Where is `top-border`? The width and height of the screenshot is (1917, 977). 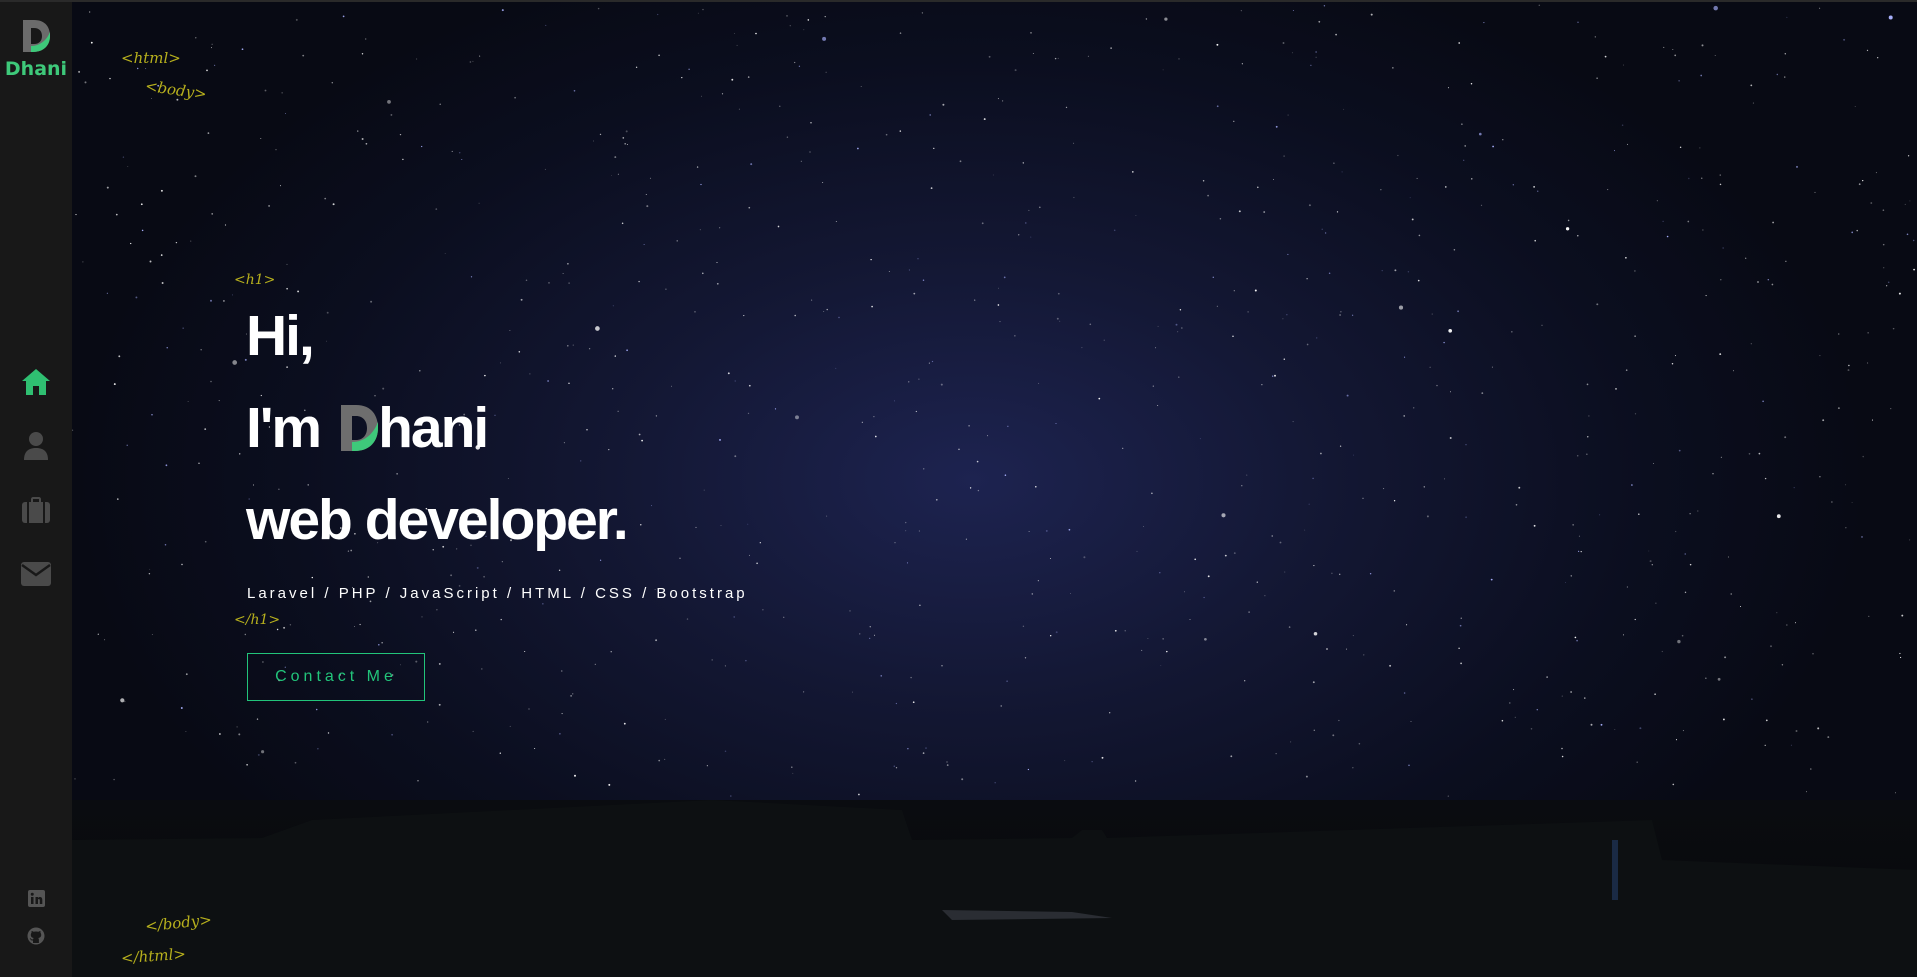 top-border is located at coordinates (958, 1).